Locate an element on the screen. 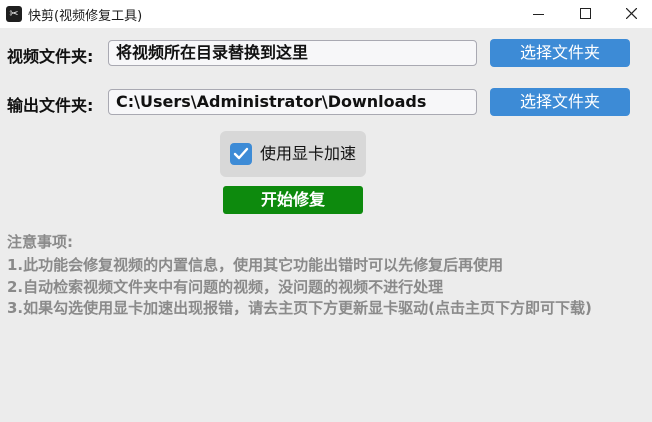 The width and height of the screenshot is (652, 422). title-bar: ✂ 快剪(视频修复工具) is located at coordinates (326, 14).